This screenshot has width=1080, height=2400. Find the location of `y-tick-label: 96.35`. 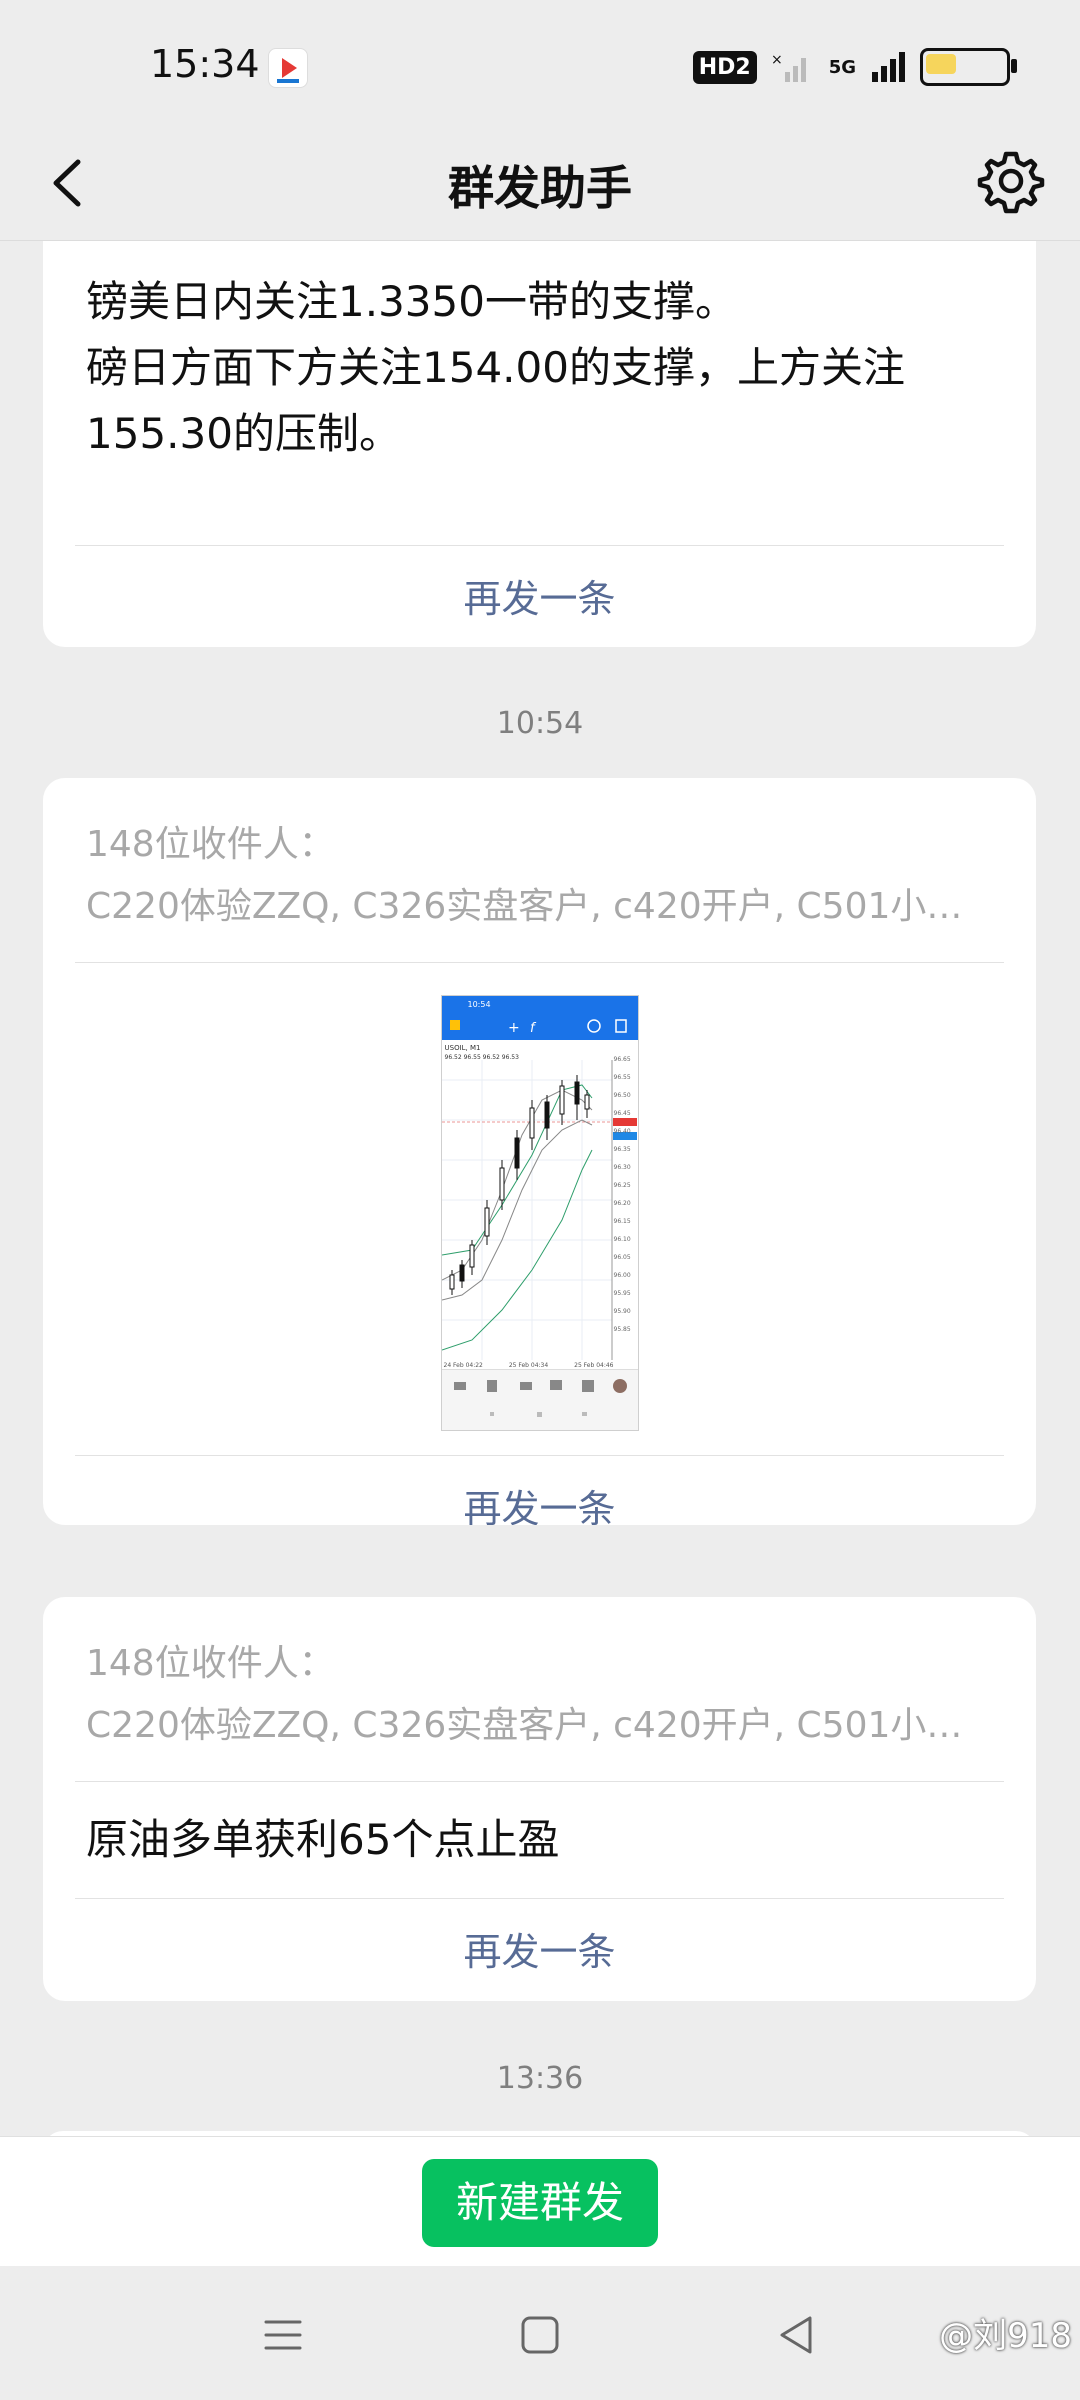

y-tick-label: 96.35 is located at coordinates (622, 1149).